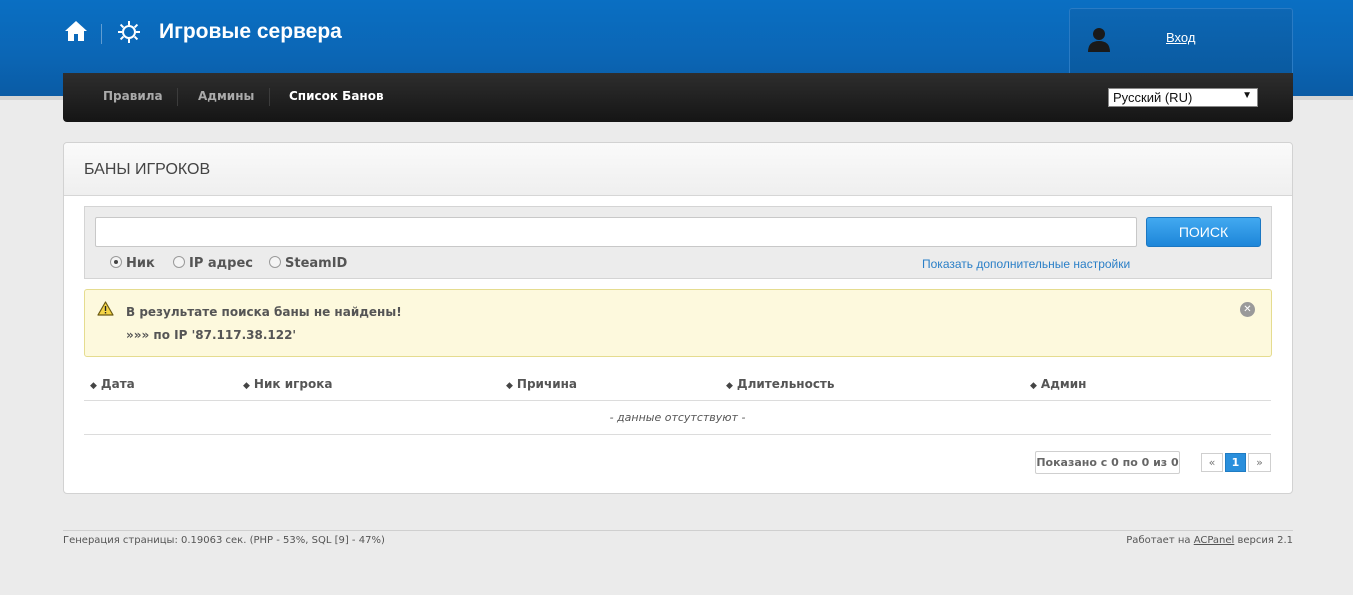  Describe the element at coordinates (117, 384) in the screenshot. I see `column-date-label: Дата` at that location.